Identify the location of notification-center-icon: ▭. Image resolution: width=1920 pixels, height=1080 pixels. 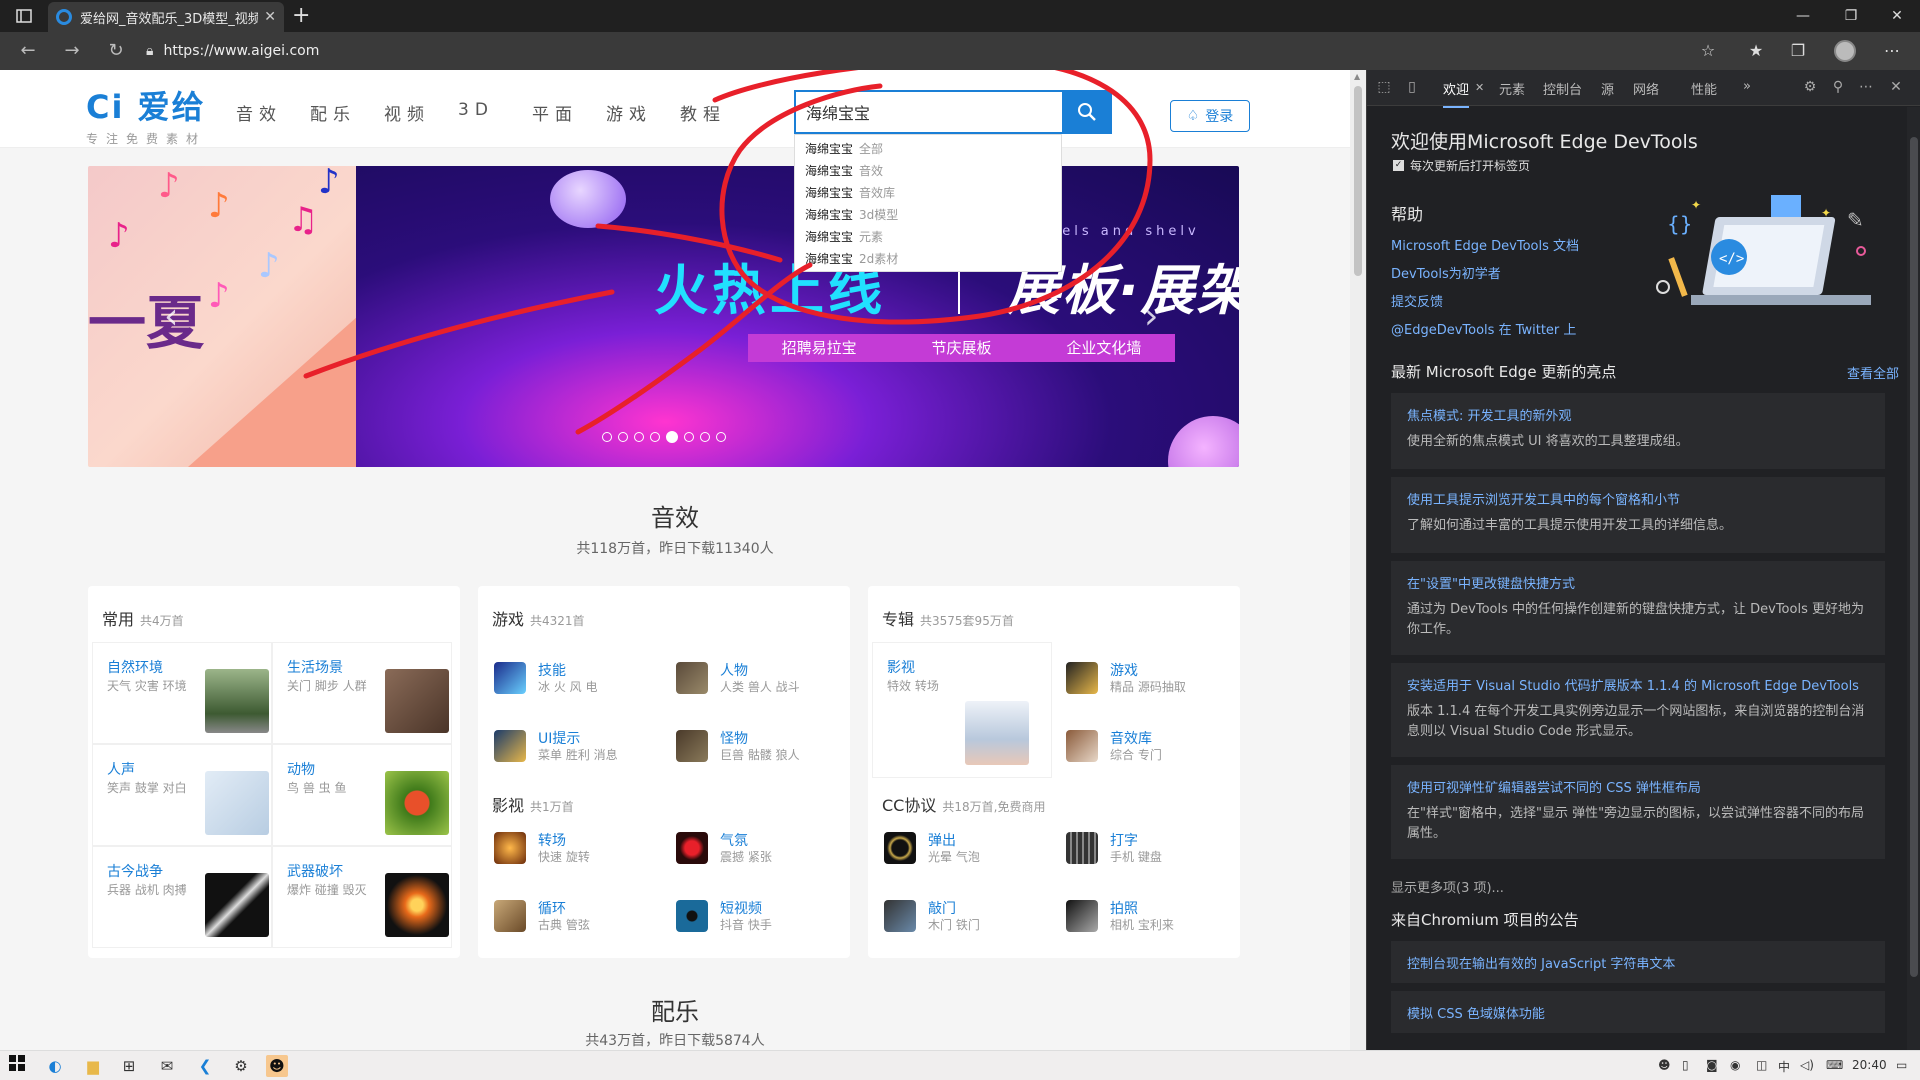
(1901, 1065).